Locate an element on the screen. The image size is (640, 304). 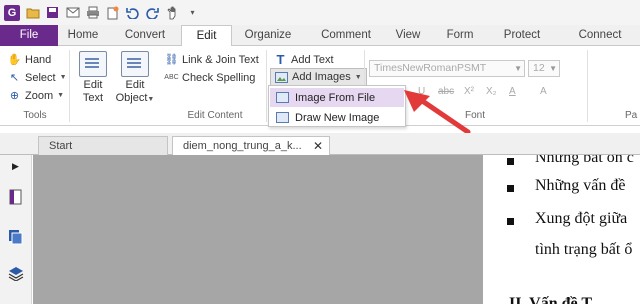
document-line: Xung đột giữa is located at coordinates (581, 218).